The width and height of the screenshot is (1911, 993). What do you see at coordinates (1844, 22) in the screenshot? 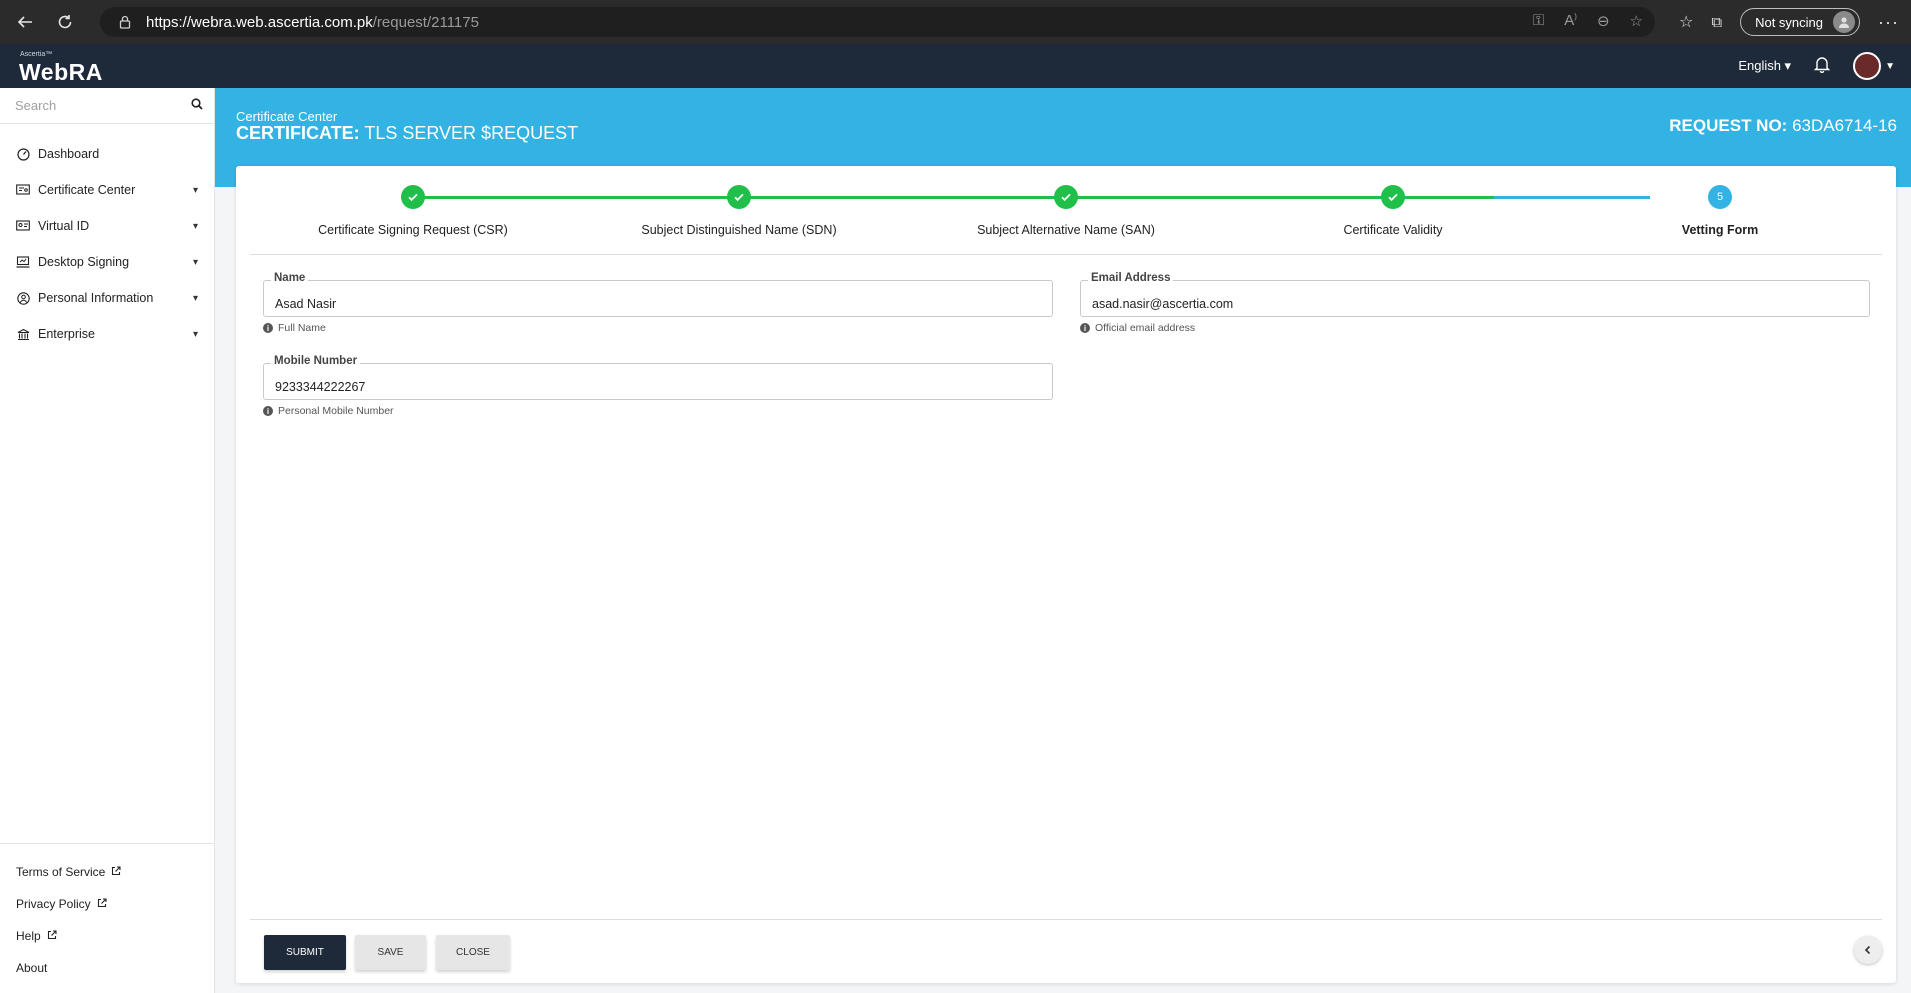
I see `profile-avatar-icon` at bounding box center [1844, 22].